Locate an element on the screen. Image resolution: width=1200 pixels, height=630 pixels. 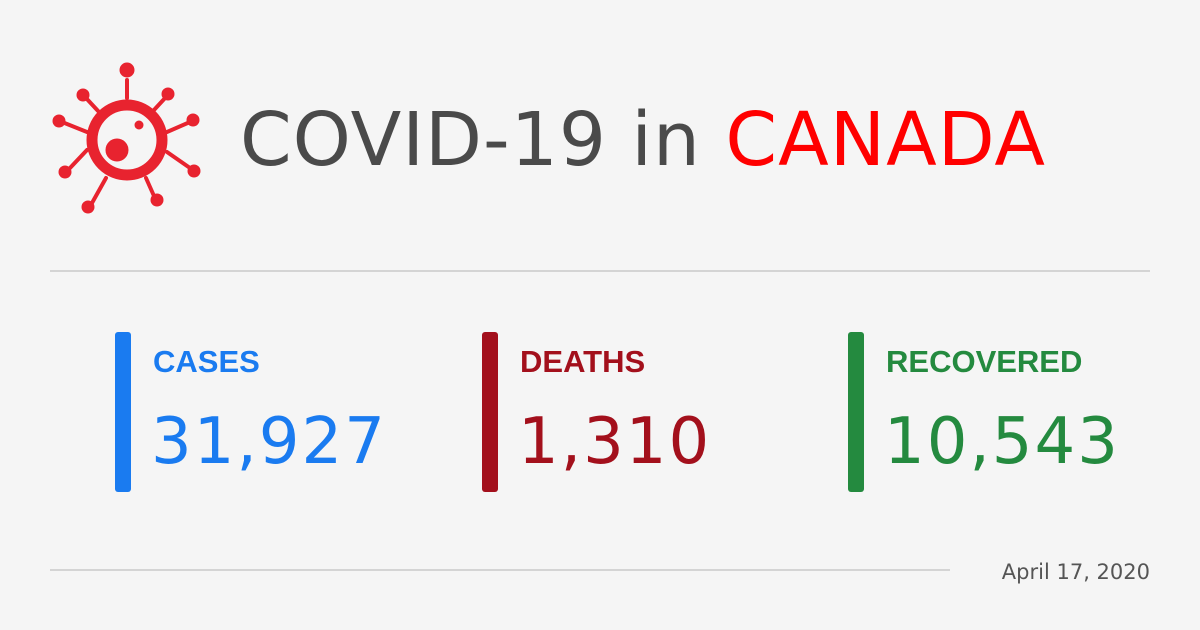
stat-deaths: DEATHS 1,310 is located at coordinates (632, 412).